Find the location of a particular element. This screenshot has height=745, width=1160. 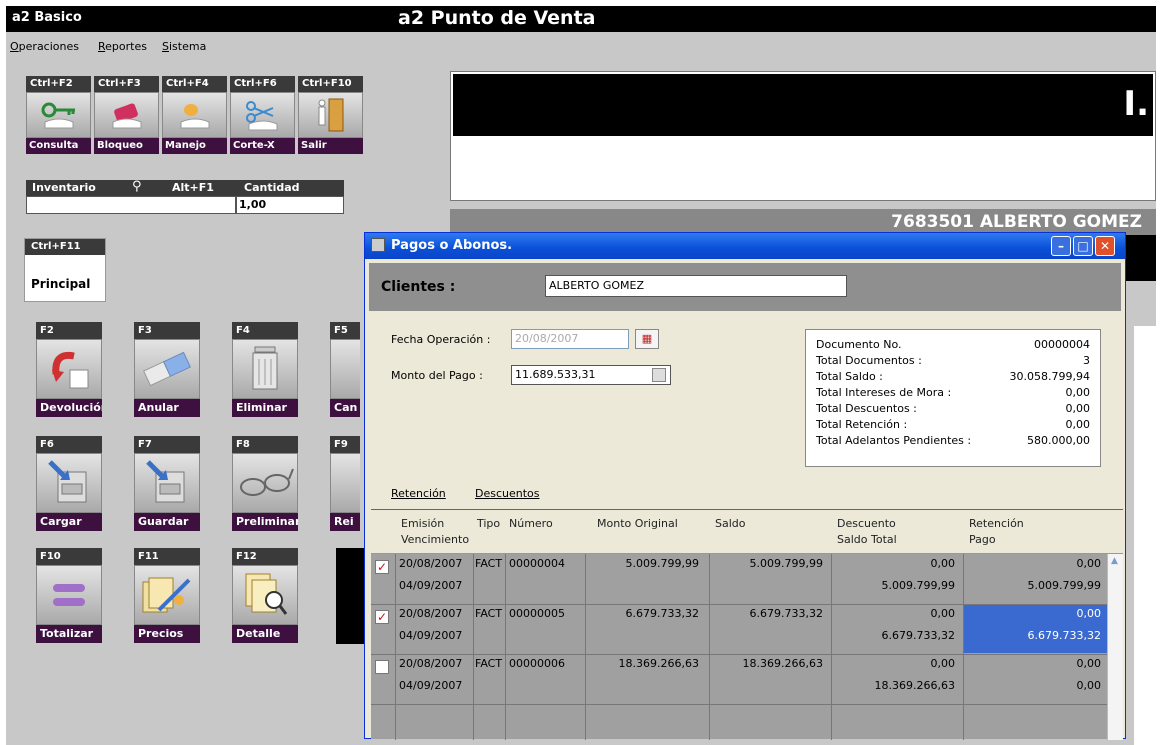

shortcut-key: F5 is located at coordinates (345, 330).